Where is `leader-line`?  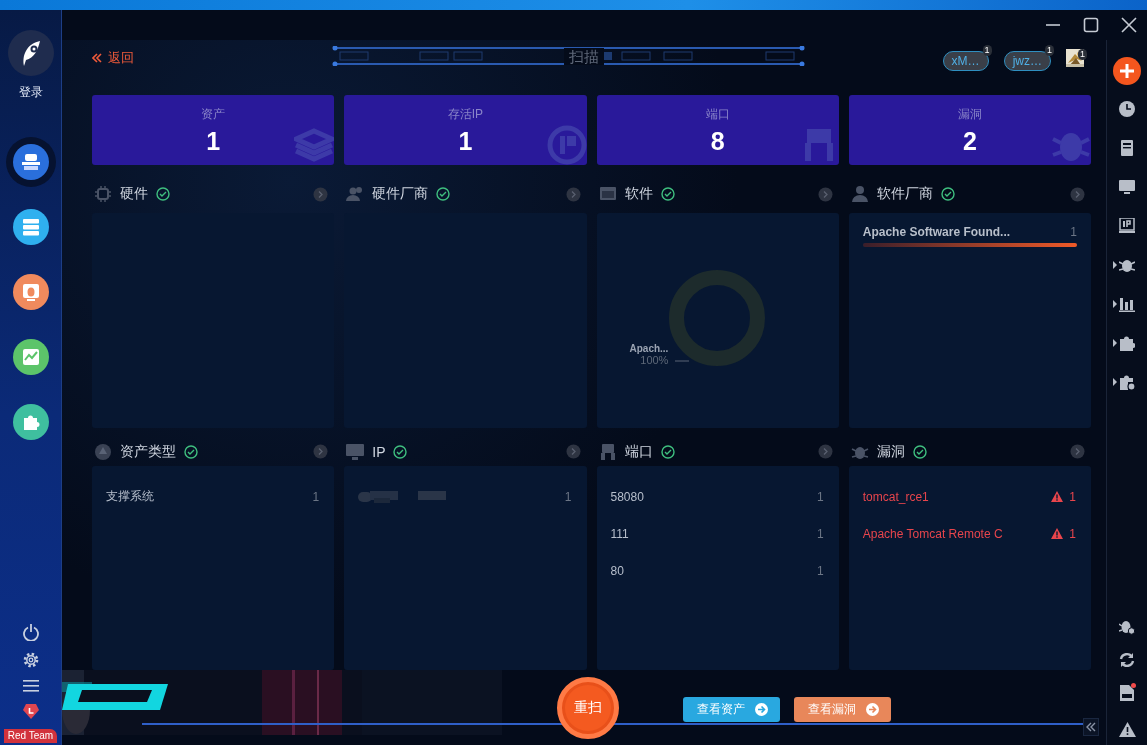 leader-line is located at coordinates (681, 361).